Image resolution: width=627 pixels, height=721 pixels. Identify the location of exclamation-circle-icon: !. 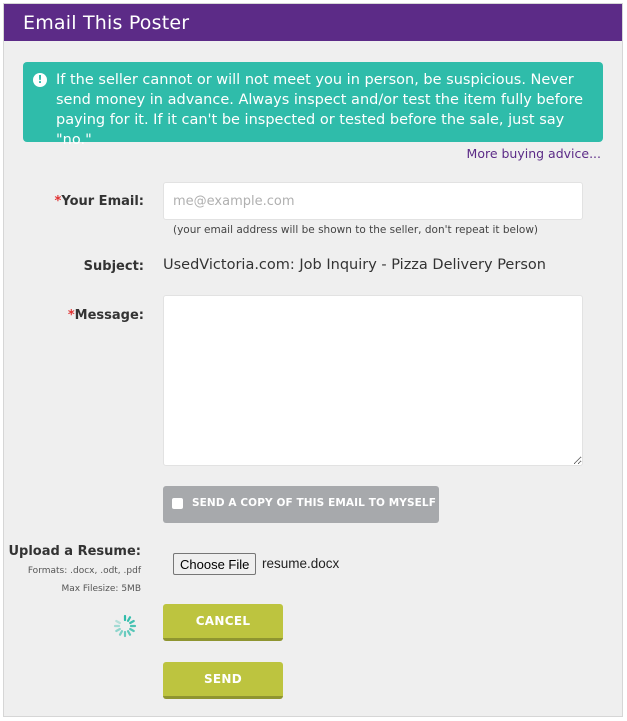
(40, 80).